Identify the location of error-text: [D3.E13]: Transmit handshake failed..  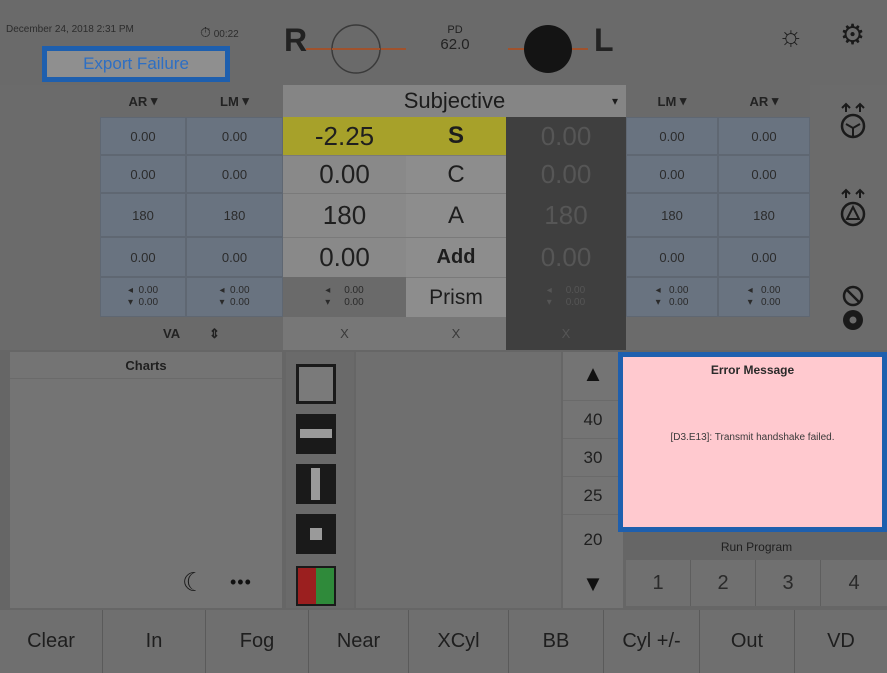
(752, 437).